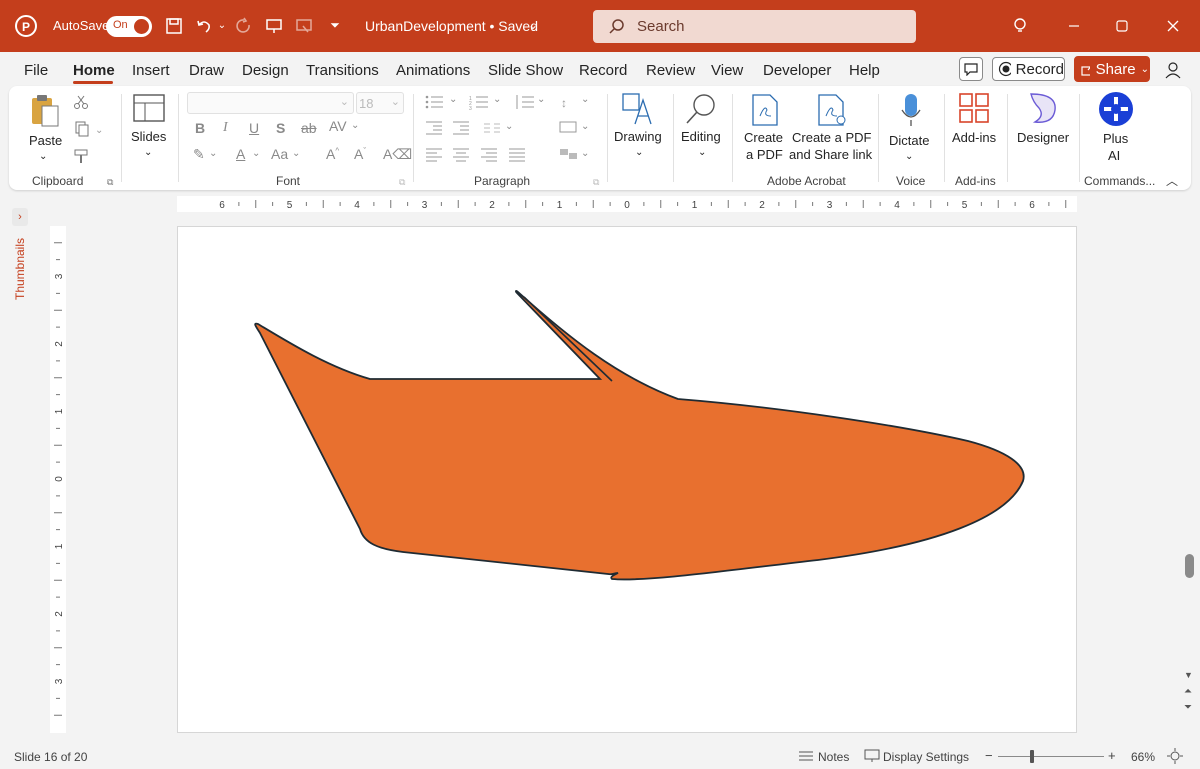  What do you see at coordinates (338, 126) in the screenshot?
I see `character-spacing-icon: AV` at bounding box center [338, 126].